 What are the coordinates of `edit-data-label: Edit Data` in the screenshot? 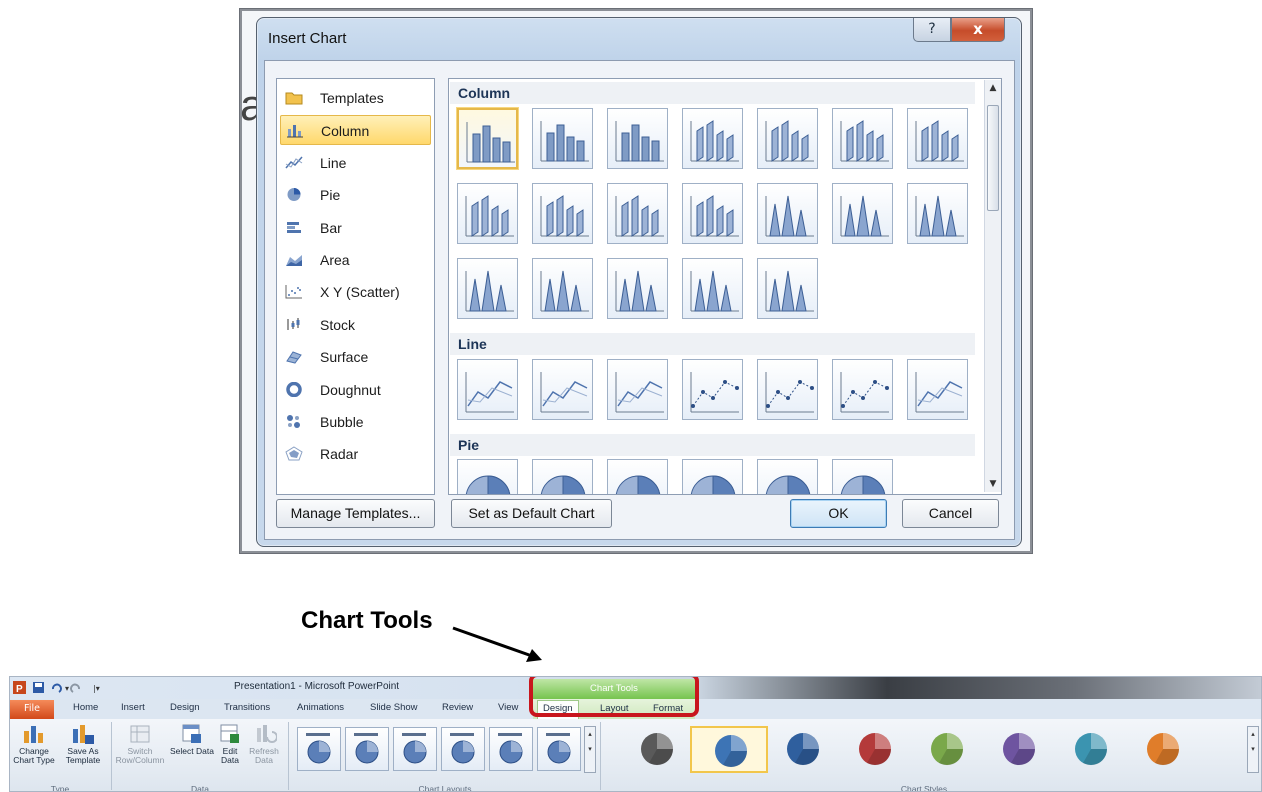 It's located at (230, 755).